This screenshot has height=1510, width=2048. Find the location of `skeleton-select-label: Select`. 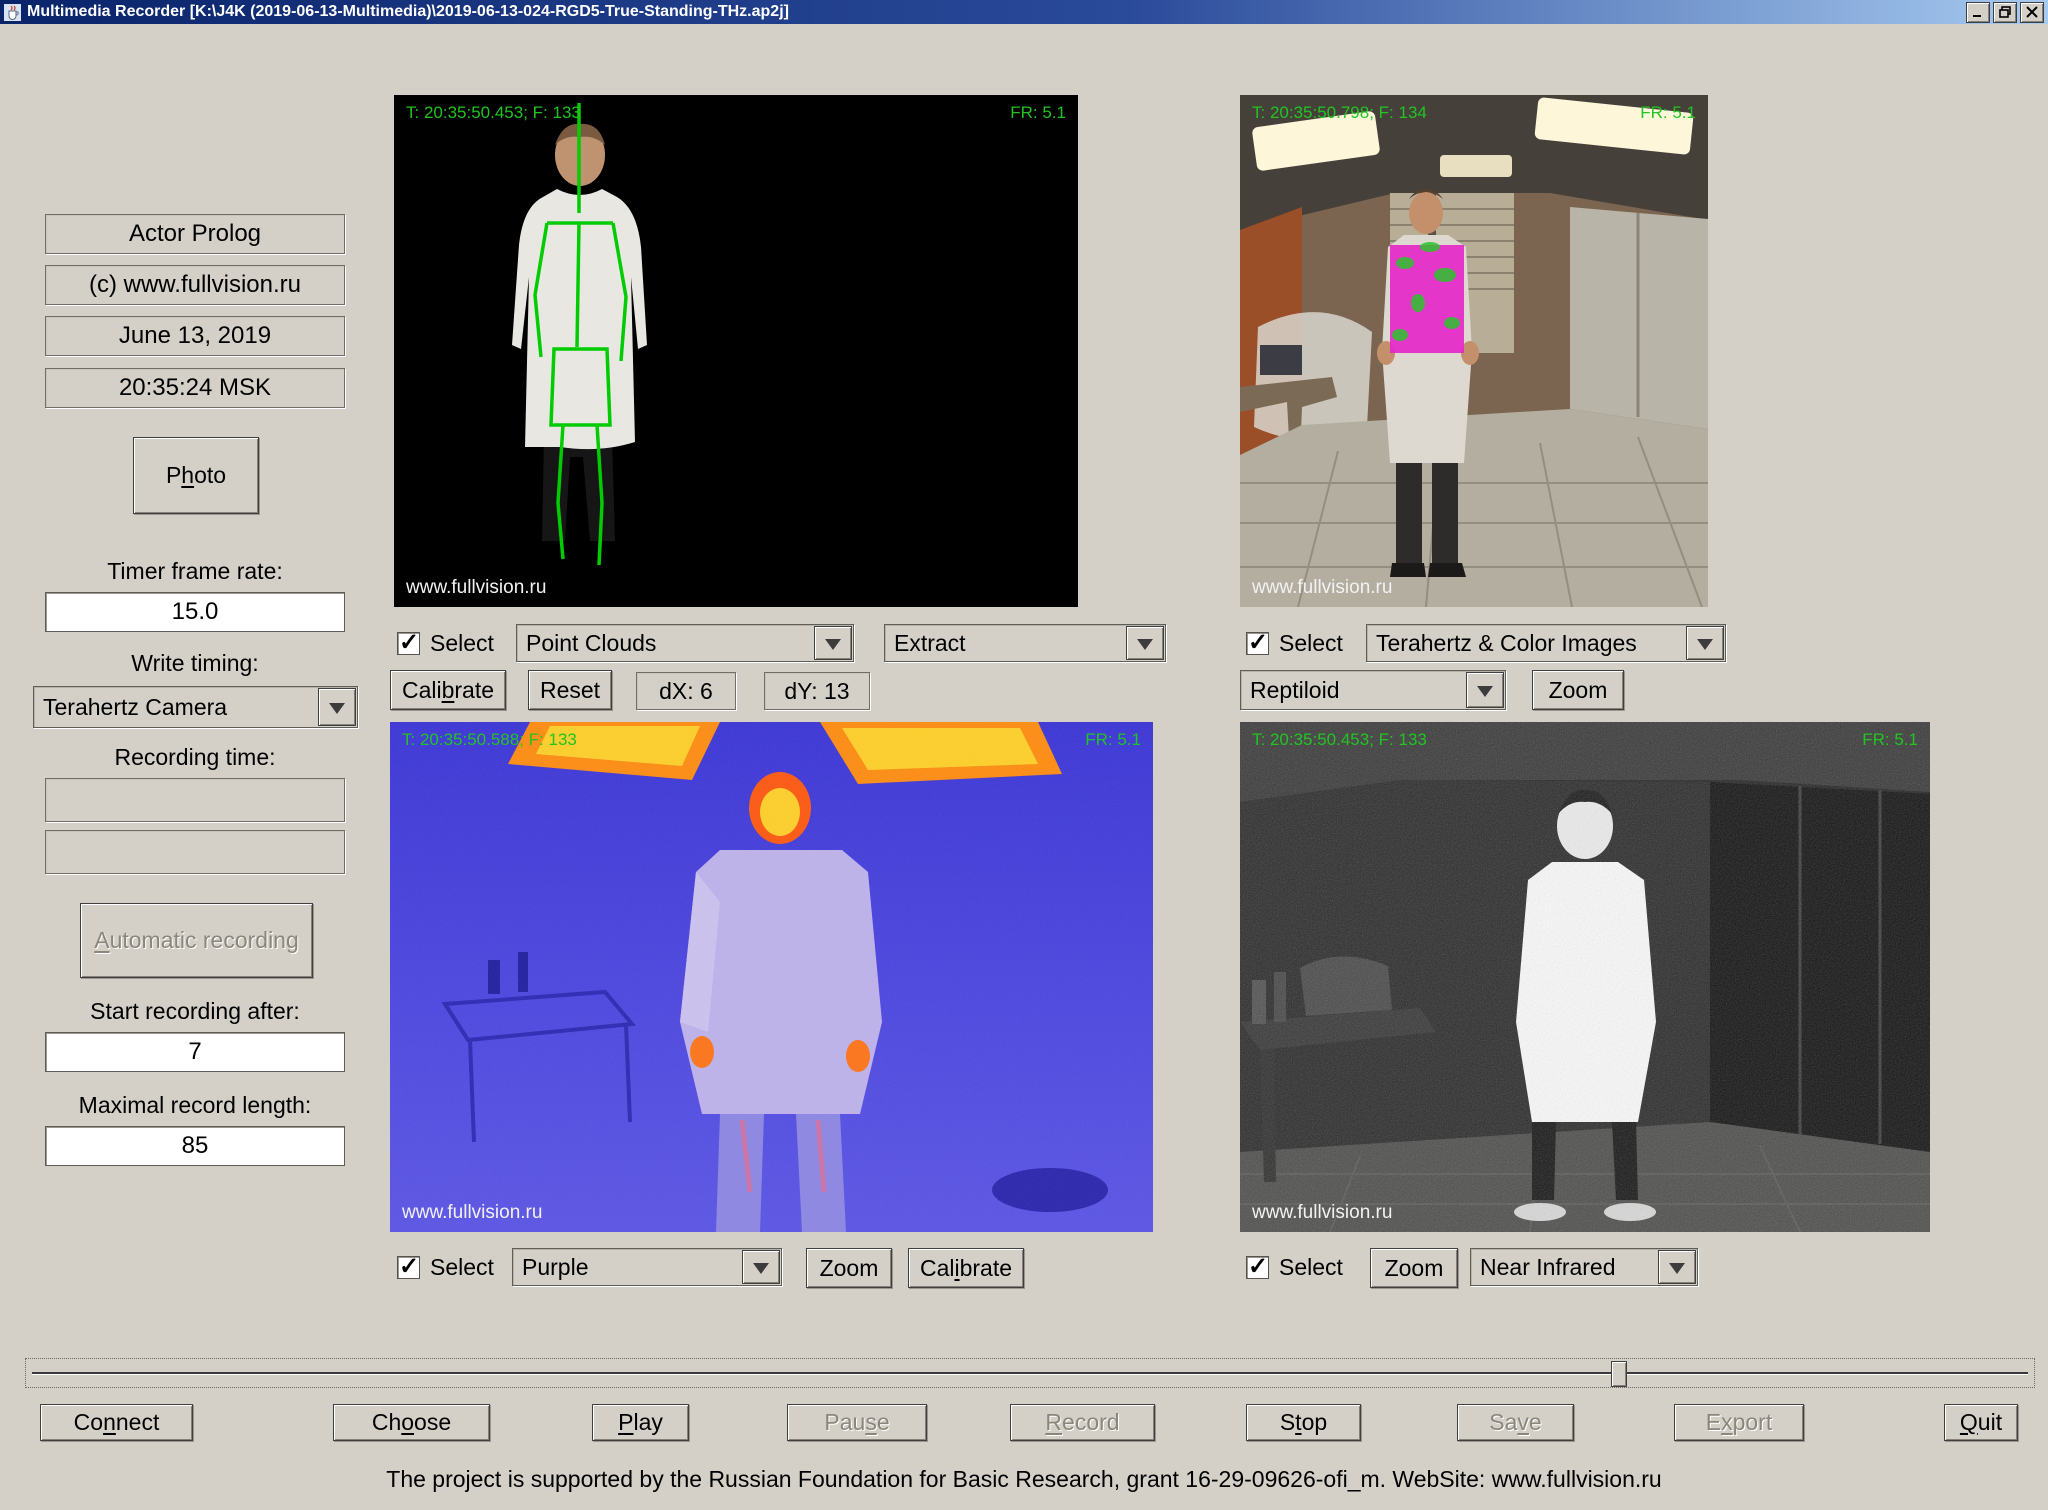

skeleton-select-label: Select is located at coordinates (462, 643).